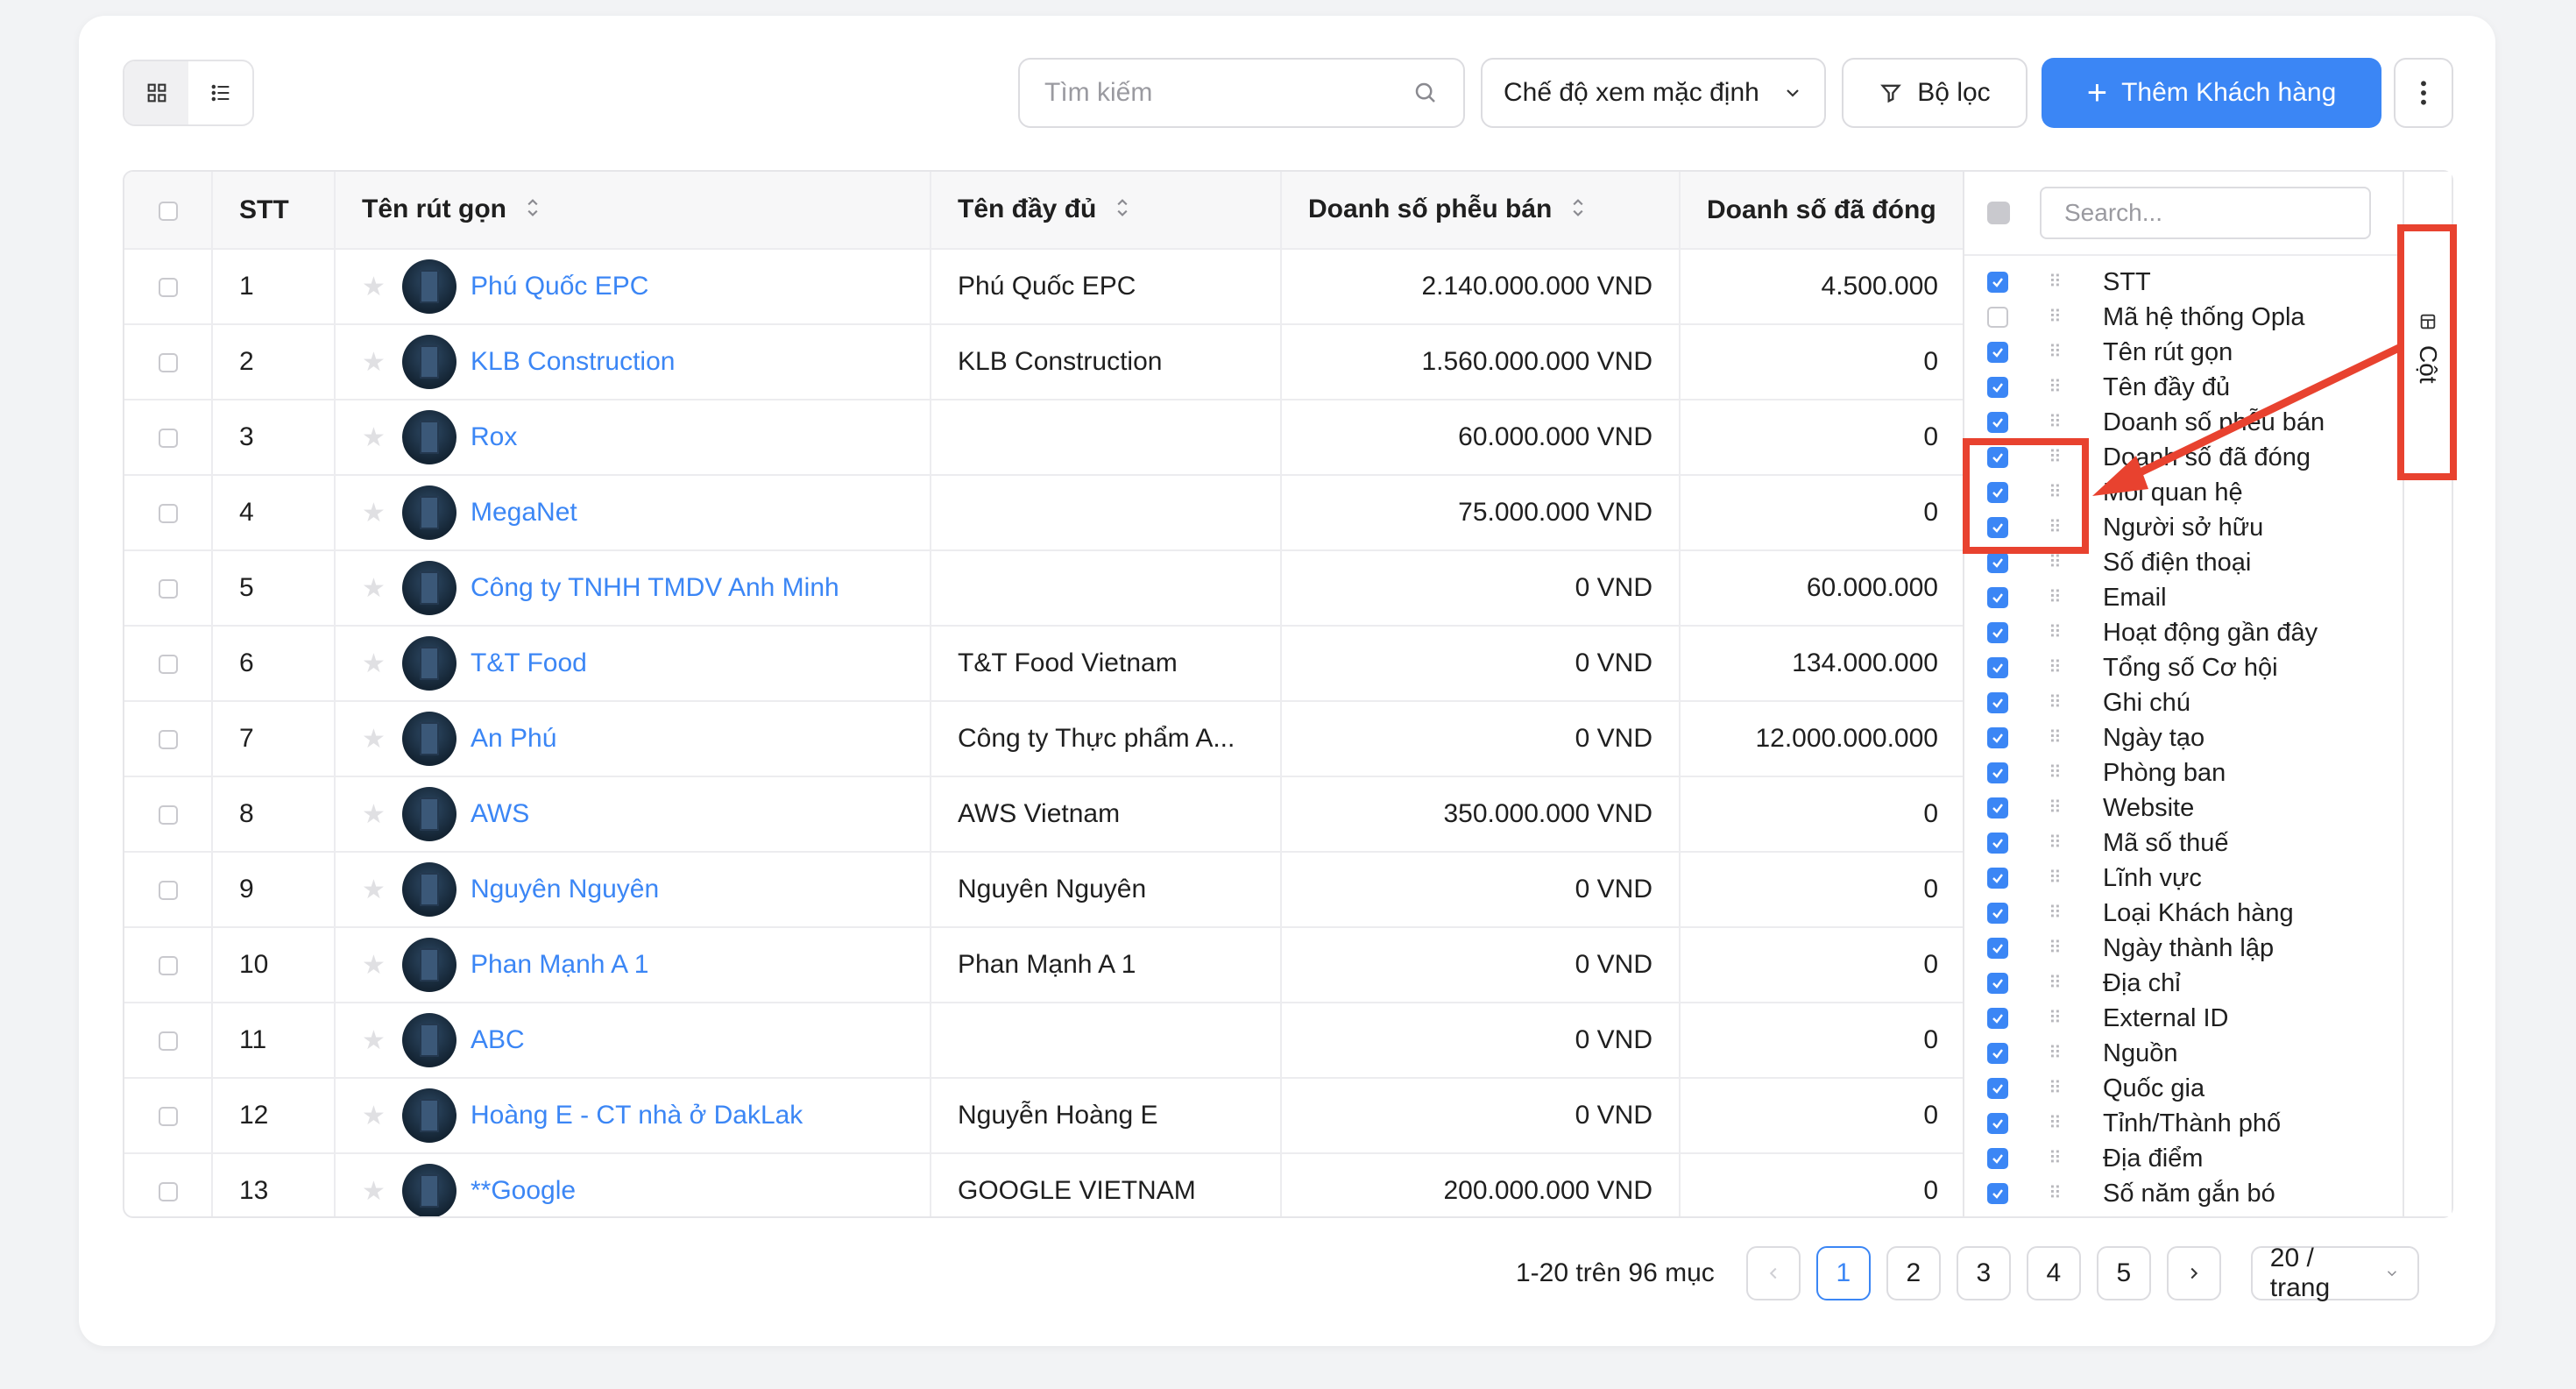 This screenshot has width=2576, height=1389. I want to click on column-option: ⠿ Email, so click(2182, 597).